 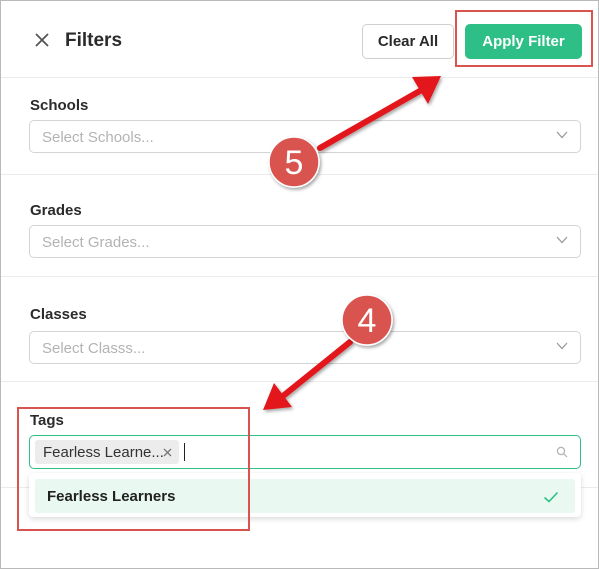 I want to click on text-cursor, so click(x=184, y=452).